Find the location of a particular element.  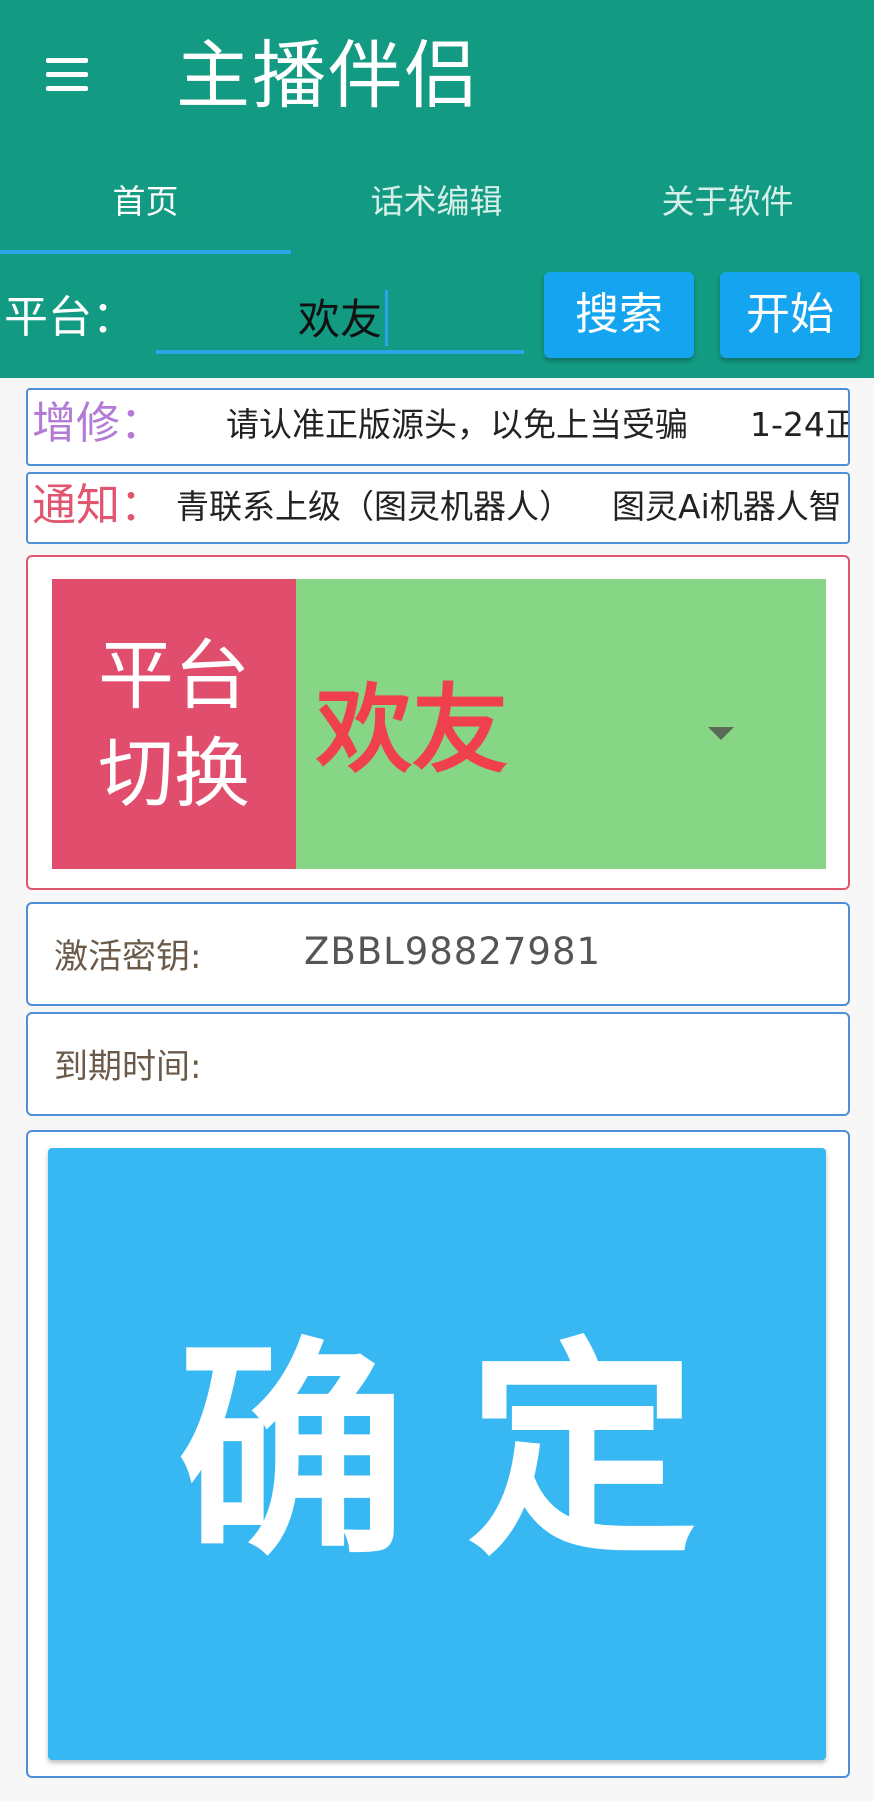

update-text-continued: 1-24正 is located at coordinates (800, 424).